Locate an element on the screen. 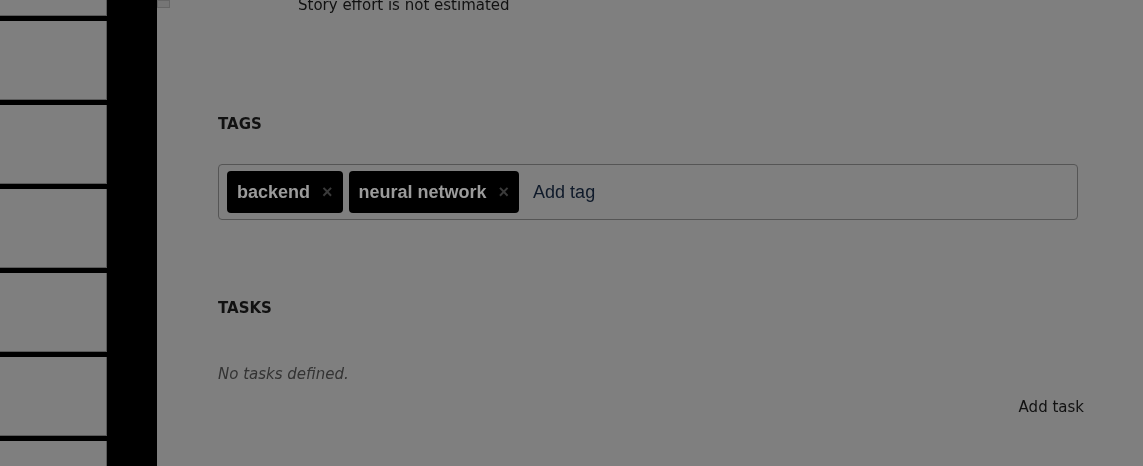 This screenshot has width=1143, height=466. tag-label: neural network is located at coordinates (422, 192).